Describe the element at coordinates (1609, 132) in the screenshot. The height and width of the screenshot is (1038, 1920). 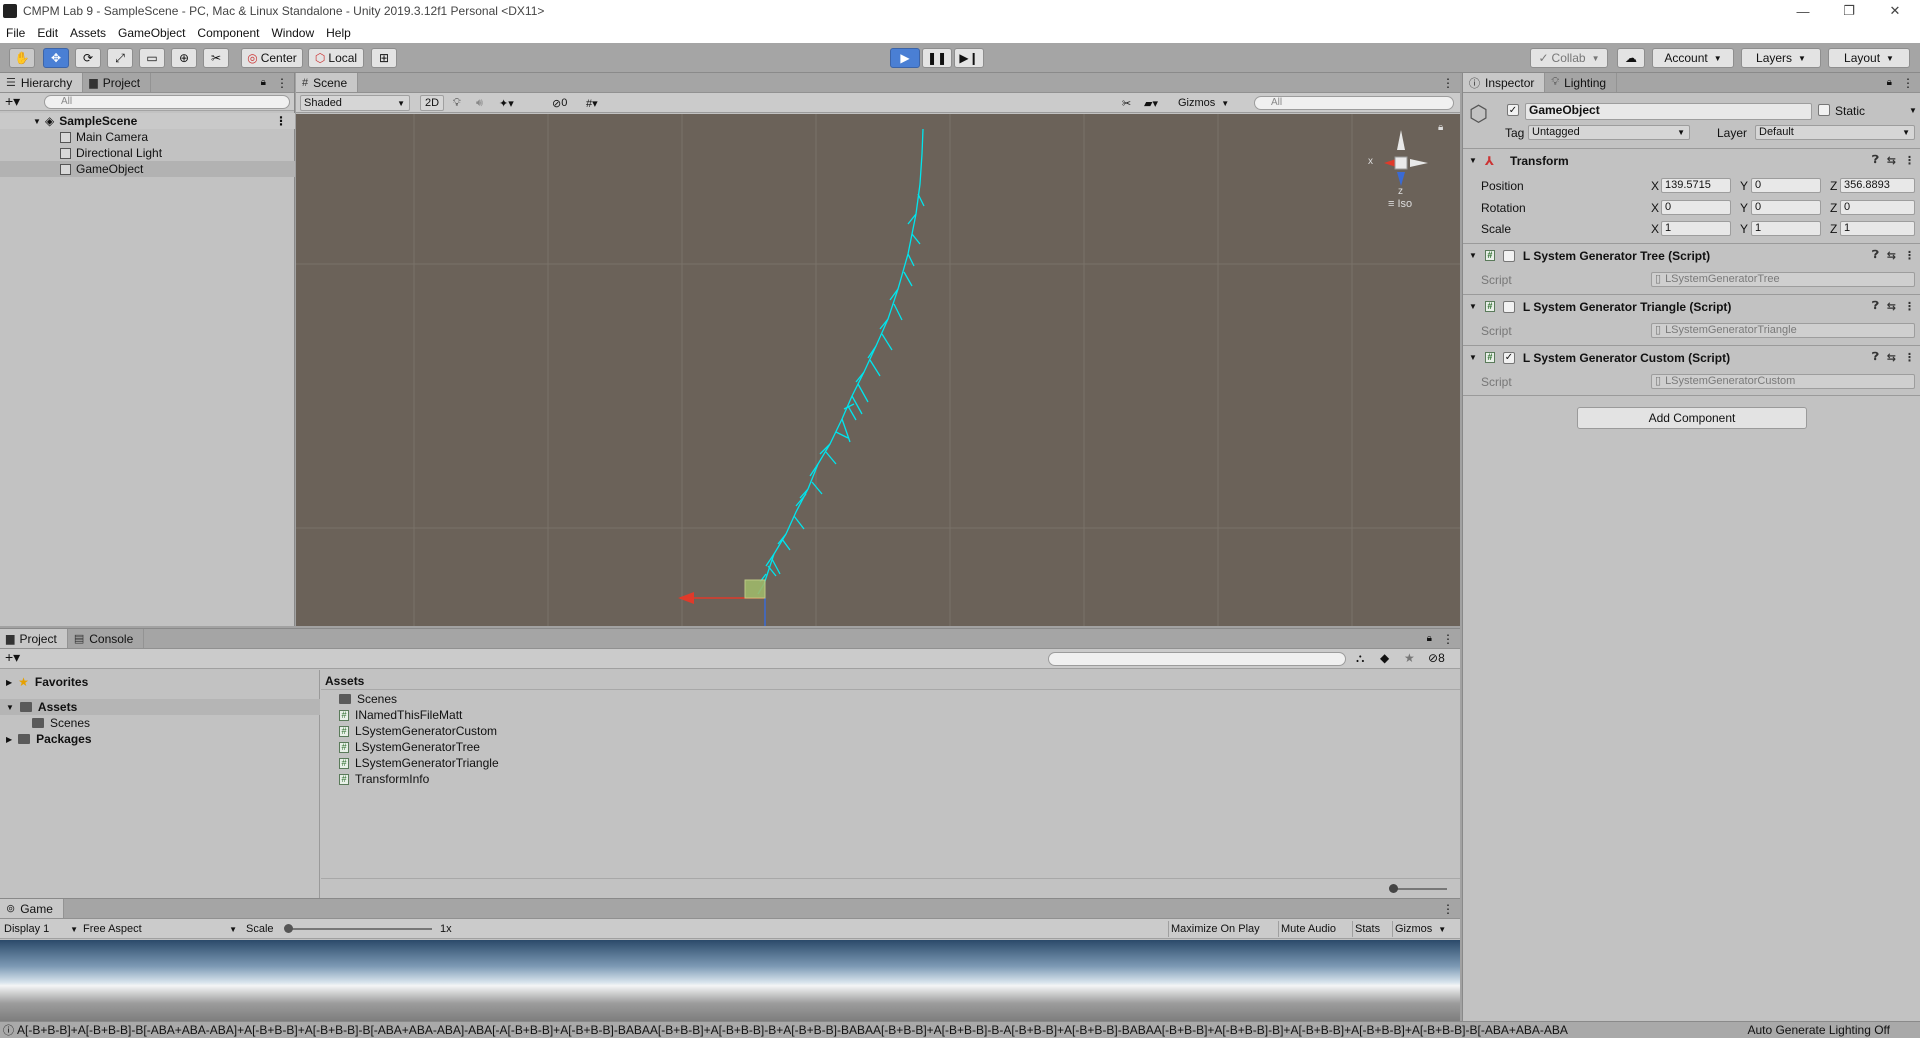
I see `tag-dropdown: Untagged ▼` at that location.